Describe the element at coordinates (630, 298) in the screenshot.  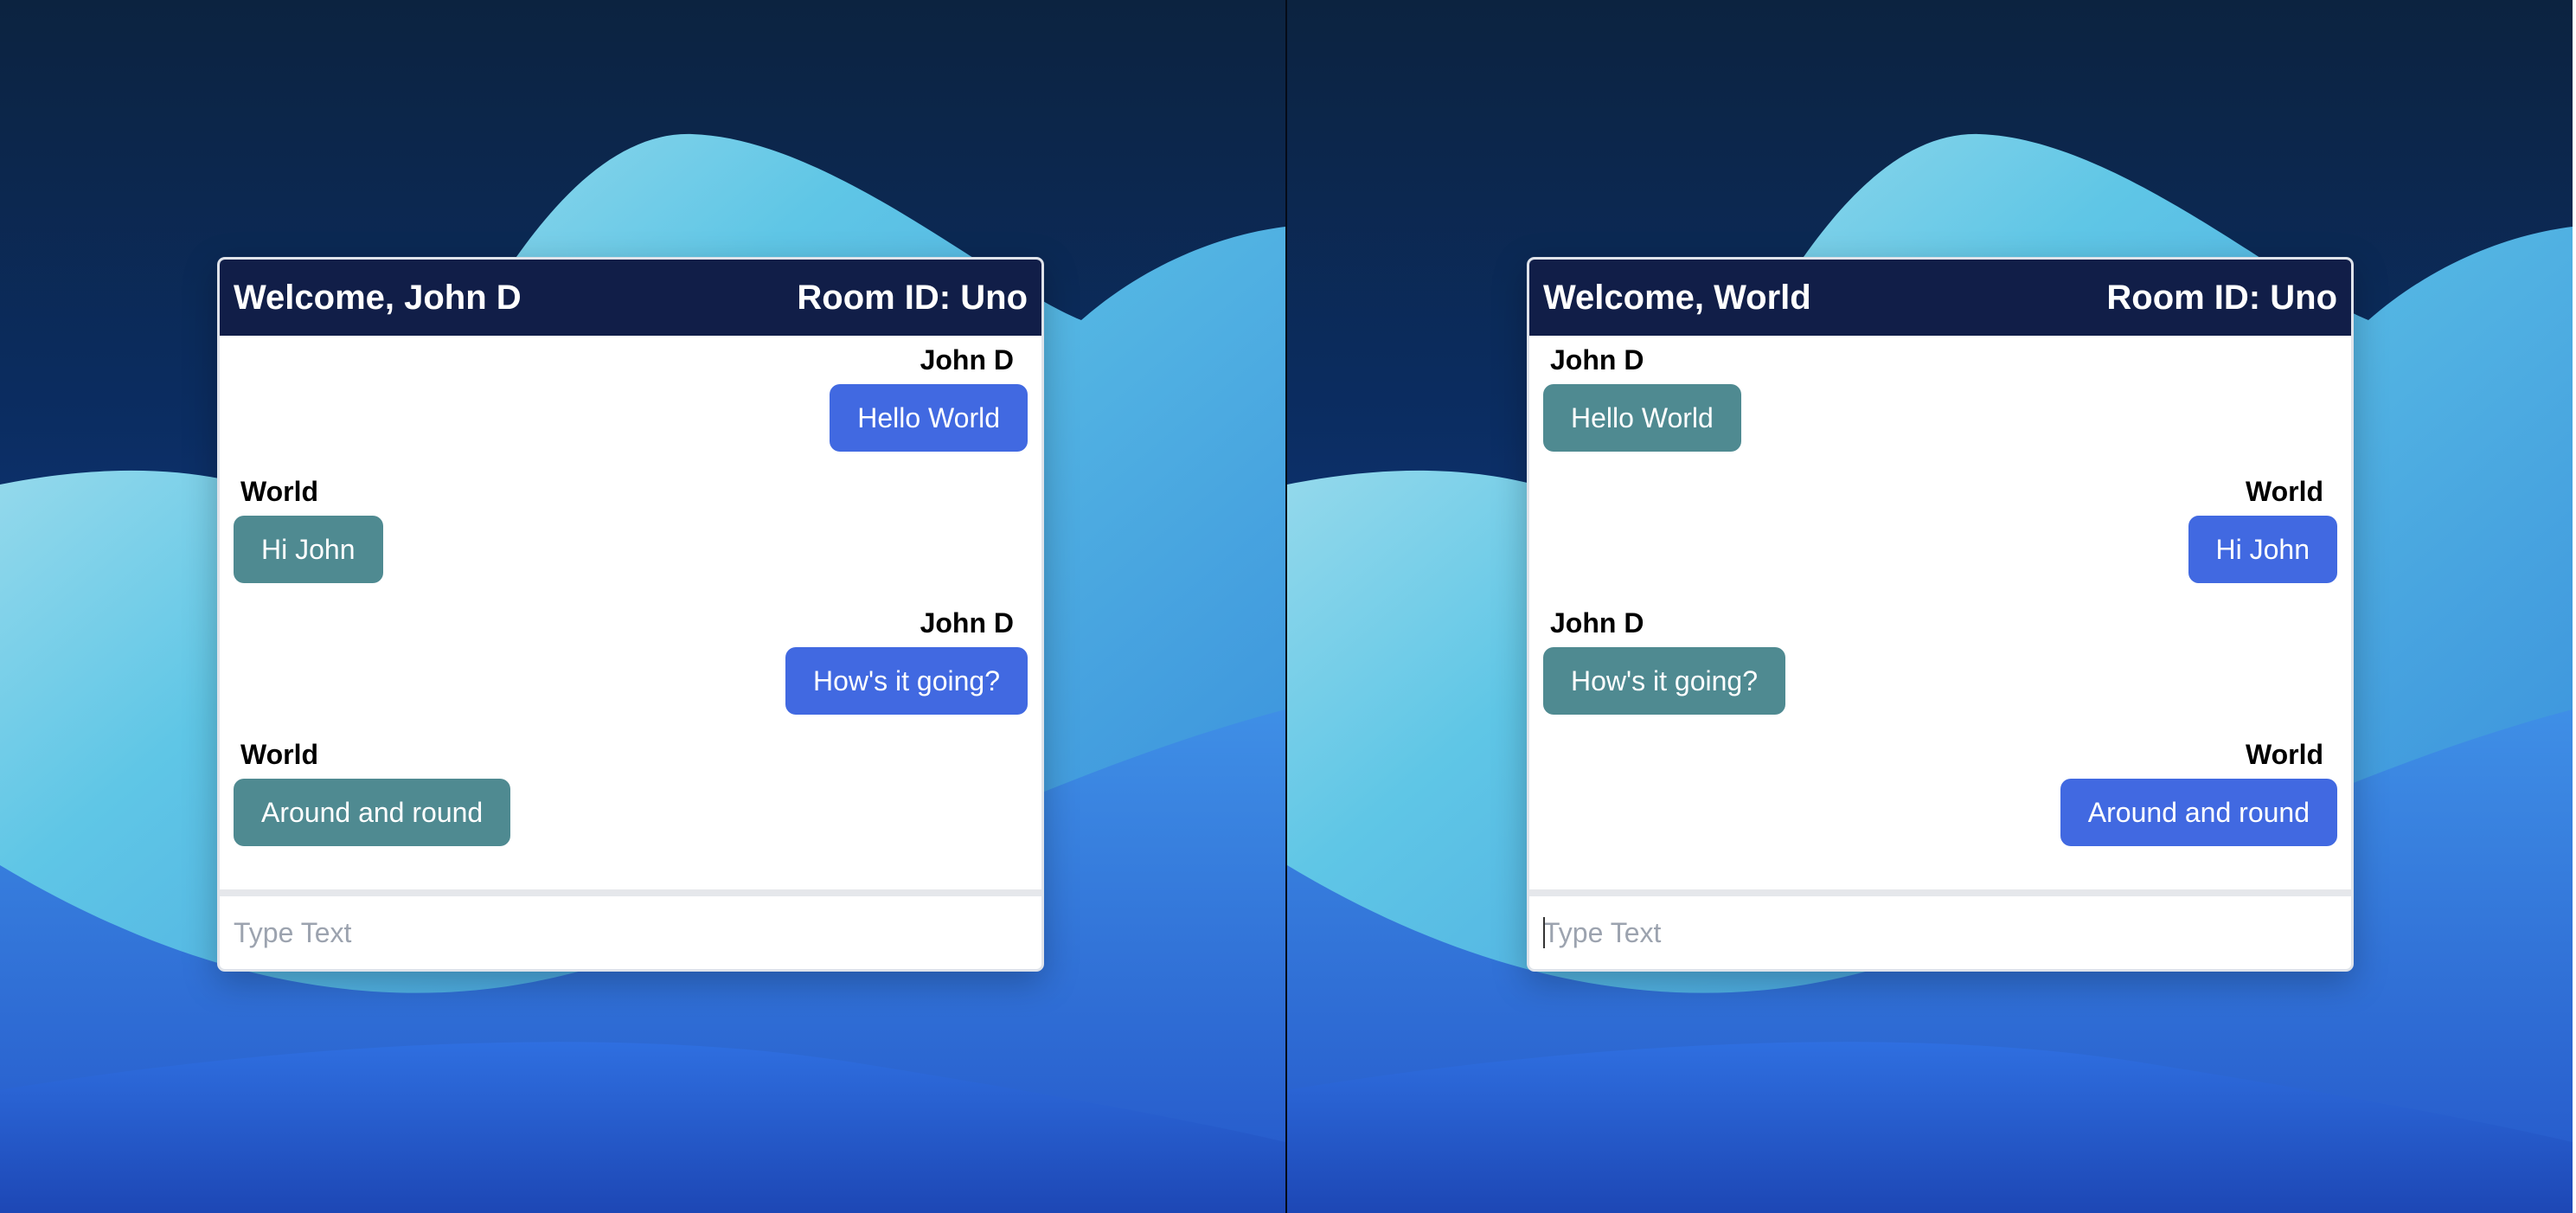
I see `chat-header: Welcome, John D Room ID: Uno` at that location.